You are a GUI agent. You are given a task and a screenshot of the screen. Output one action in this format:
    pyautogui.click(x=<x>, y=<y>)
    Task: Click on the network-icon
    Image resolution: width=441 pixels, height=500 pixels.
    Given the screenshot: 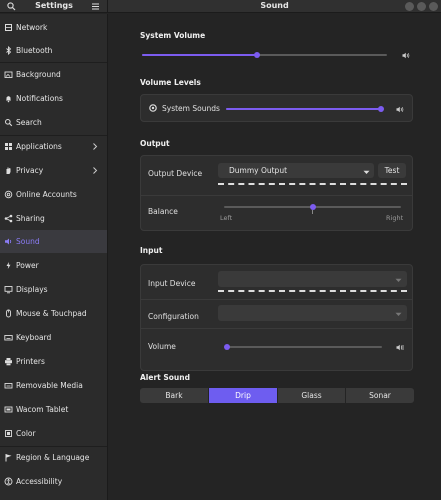 What is the action you would take?
    pyautogui.click(x=8, y=27)
    